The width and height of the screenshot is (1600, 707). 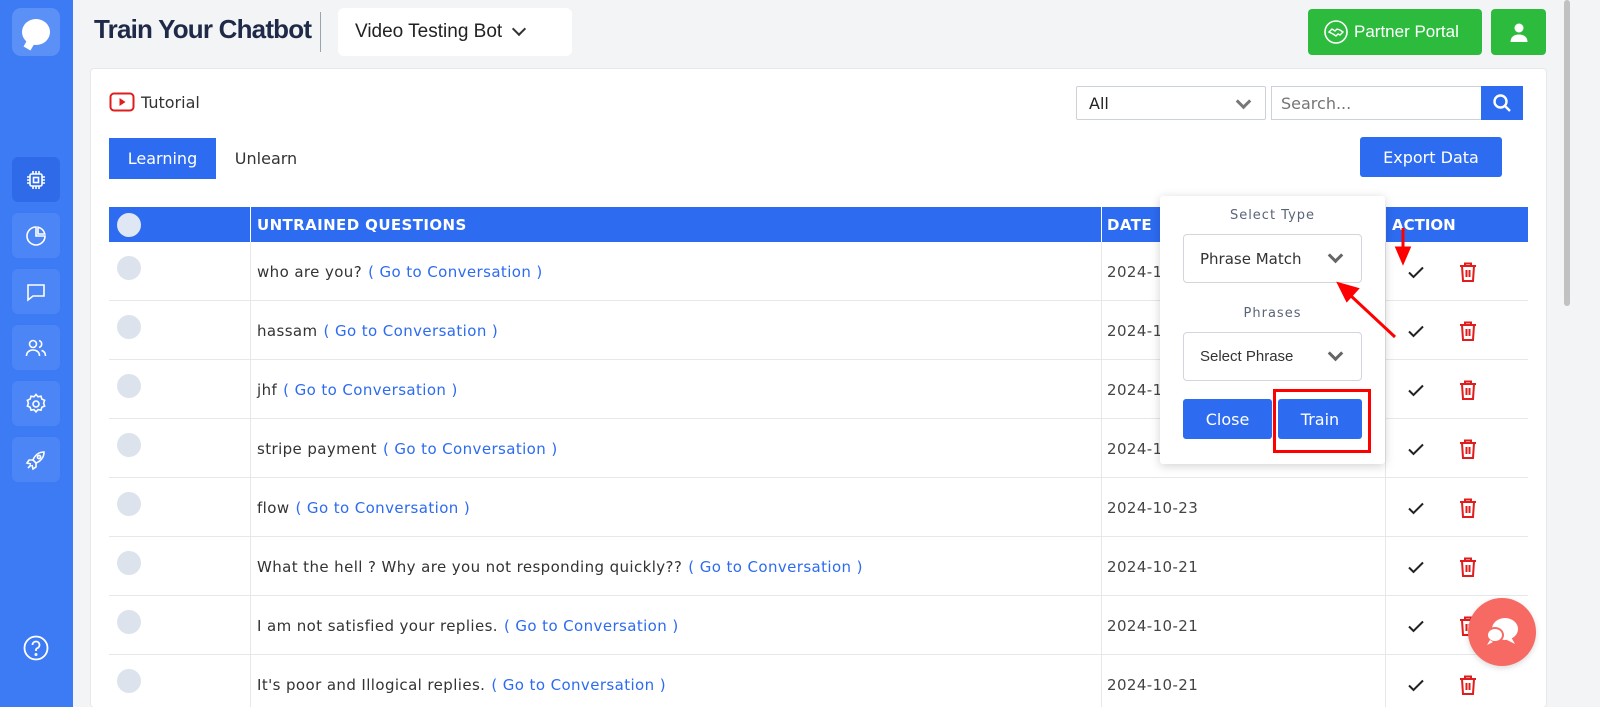 I want to click on bot-selector: Video Testing Bot, so click(x=455, y=32).